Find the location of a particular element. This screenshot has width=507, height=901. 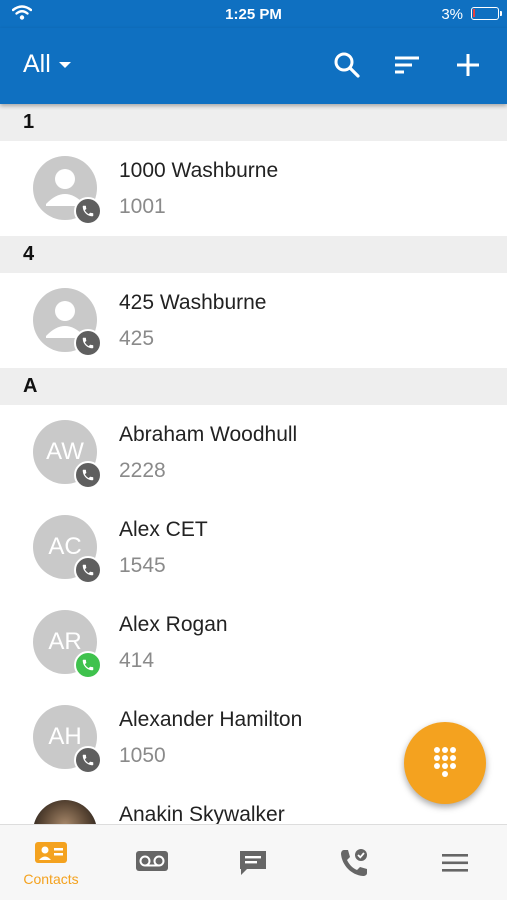

contact-number: 414 is located at coordinates (137, 660).